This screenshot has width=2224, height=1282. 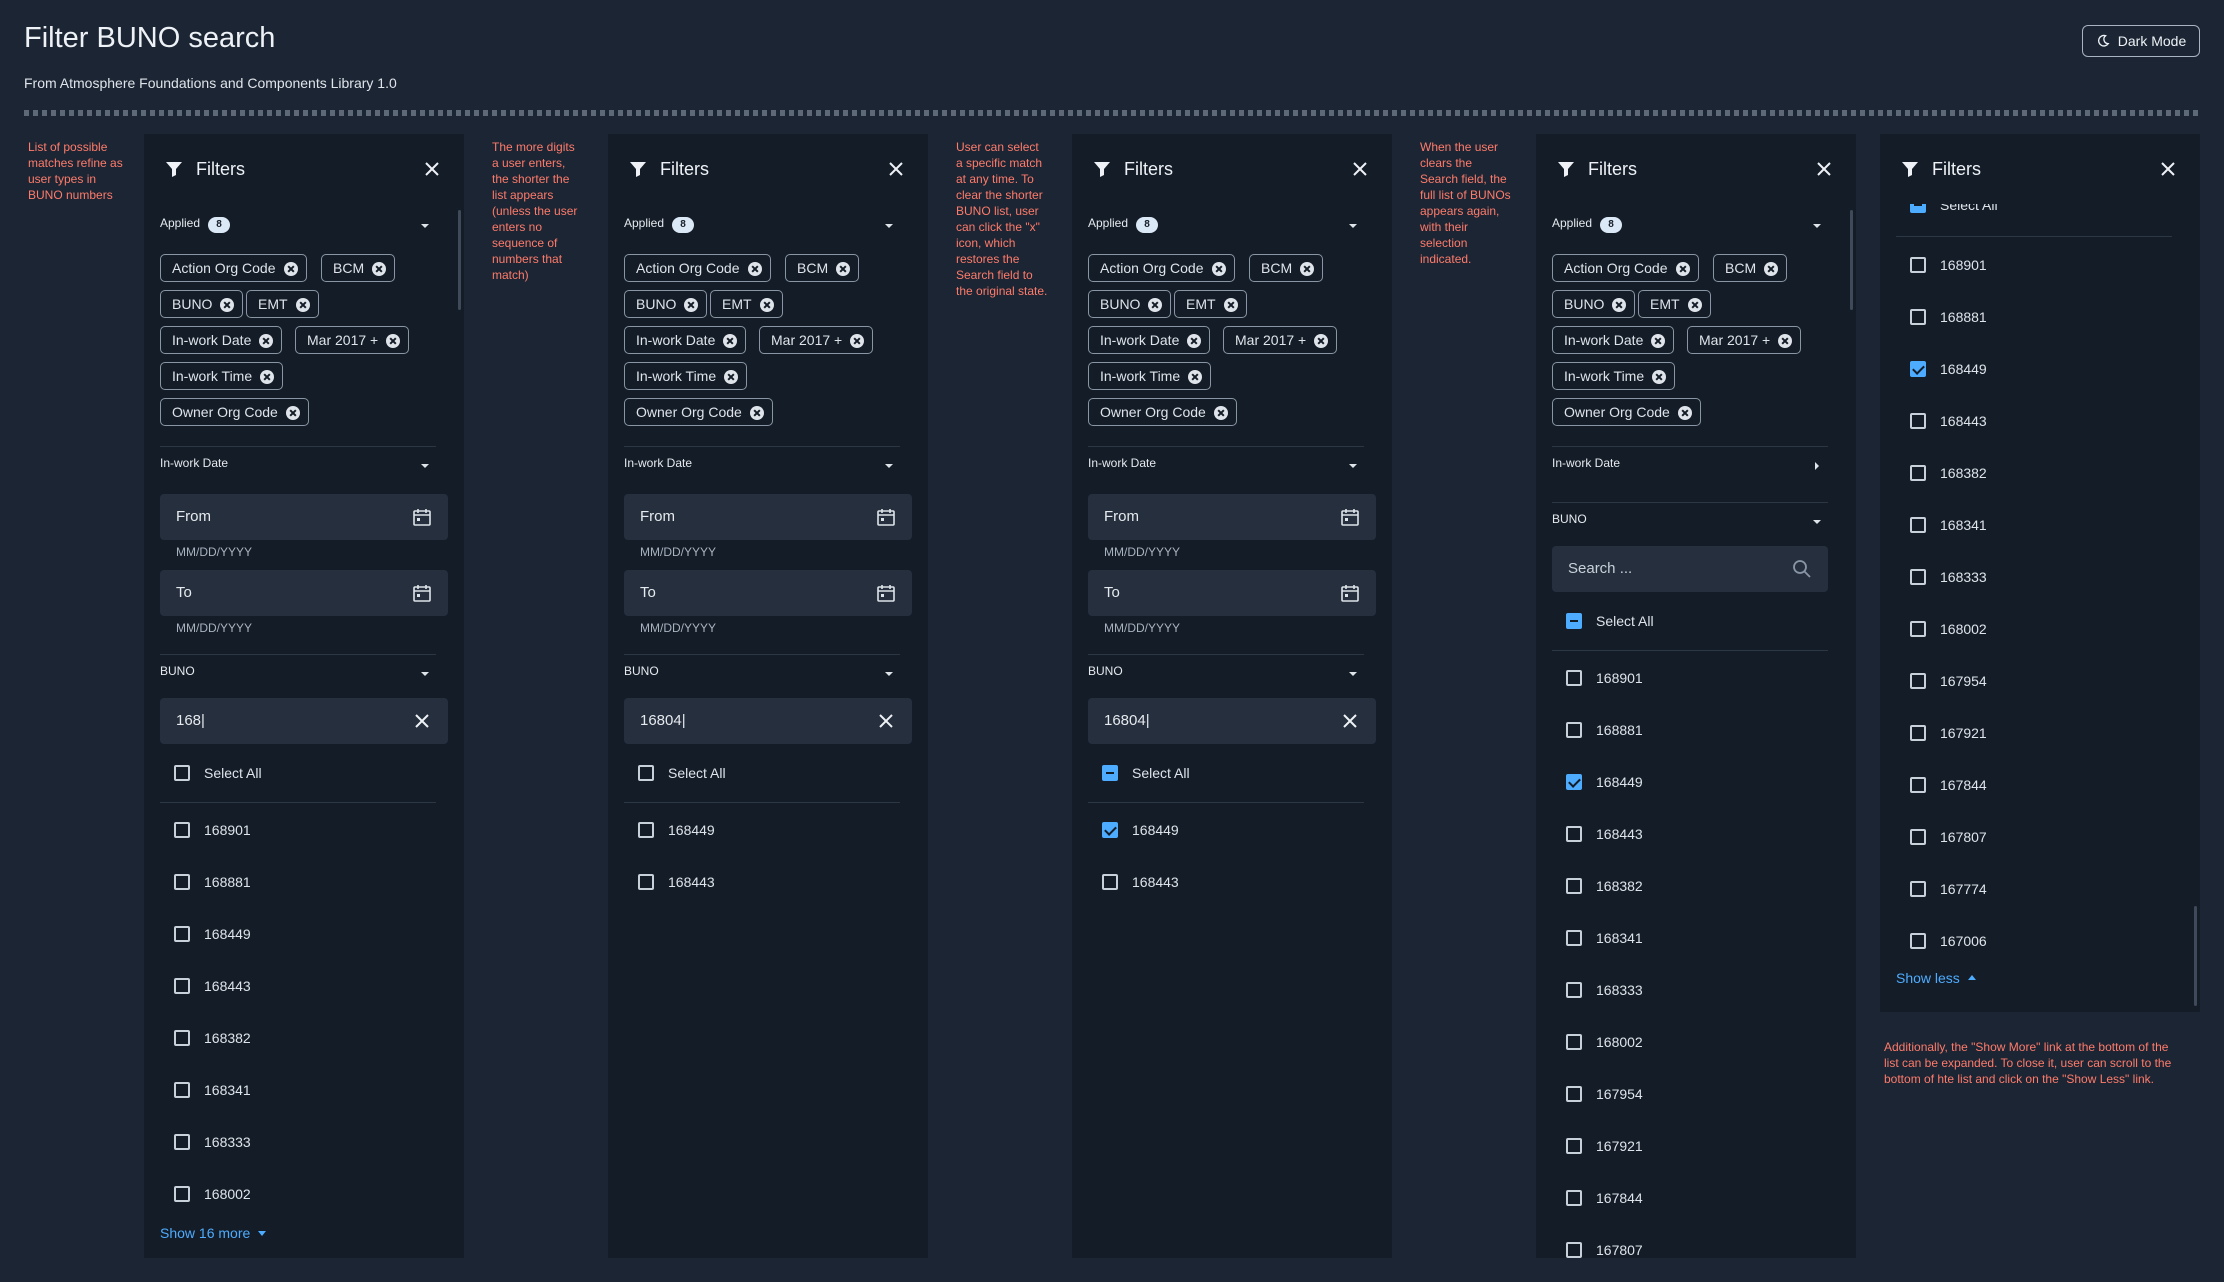 I want to click on clear-icon, so click(x=886, y=721).